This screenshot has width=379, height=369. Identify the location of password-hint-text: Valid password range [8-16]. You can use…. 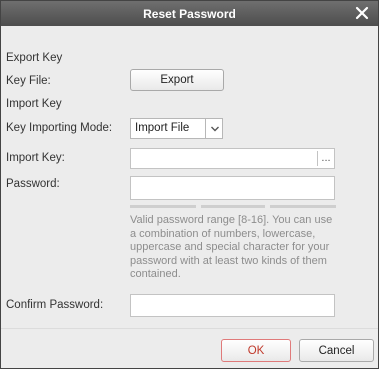
(231, 247).